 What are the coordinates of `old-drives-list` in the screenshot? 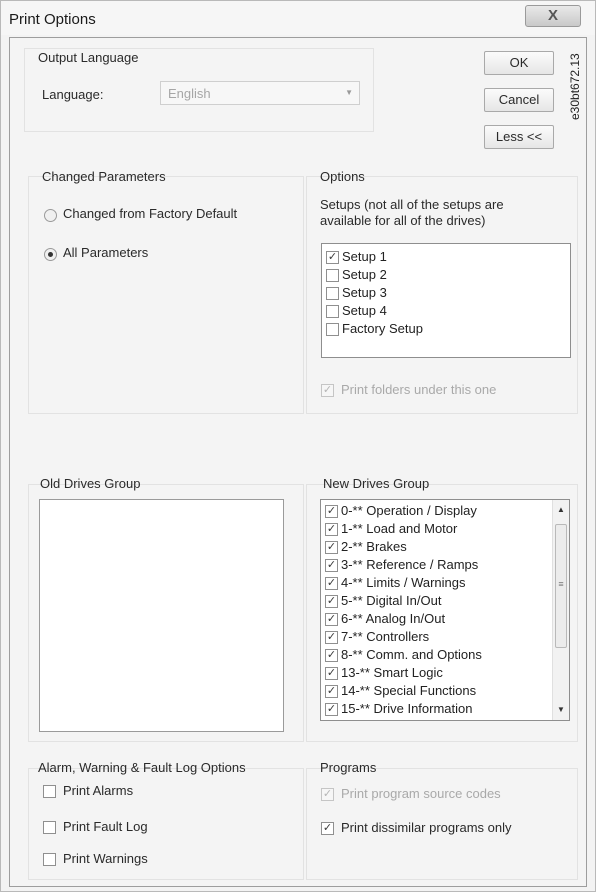 It's located at (161, 615).